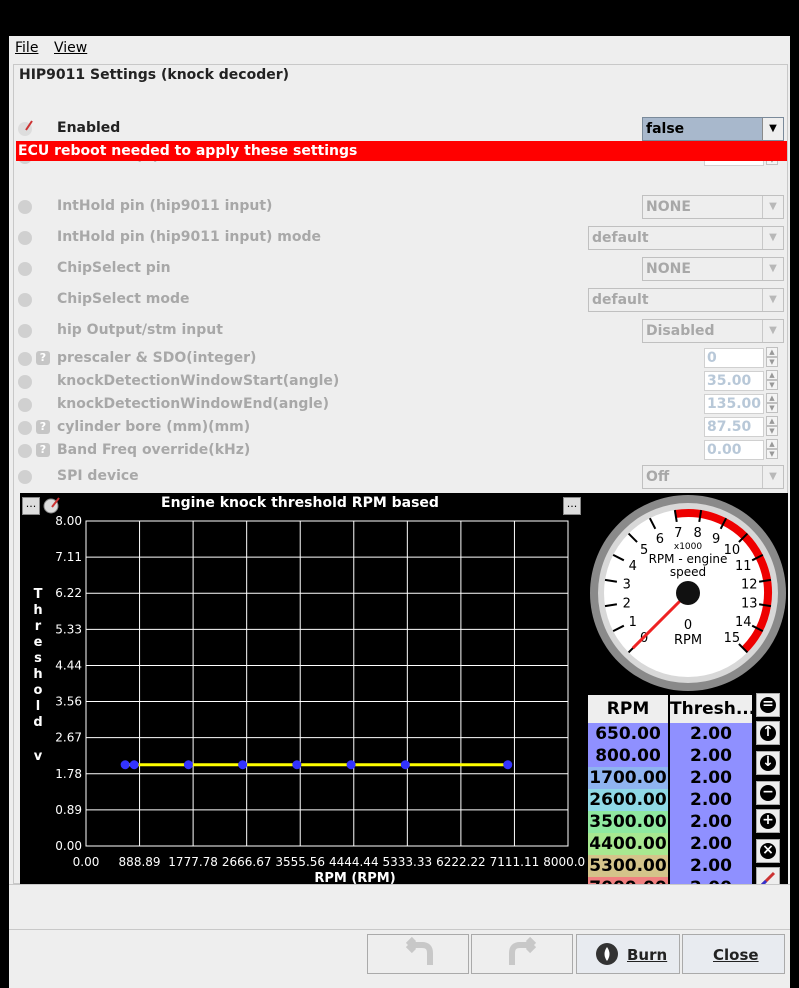 This screenshot has width=799, height=988. I want to click on panel-title: HIP9011 Settings (knock decoder), so click(154, 75).